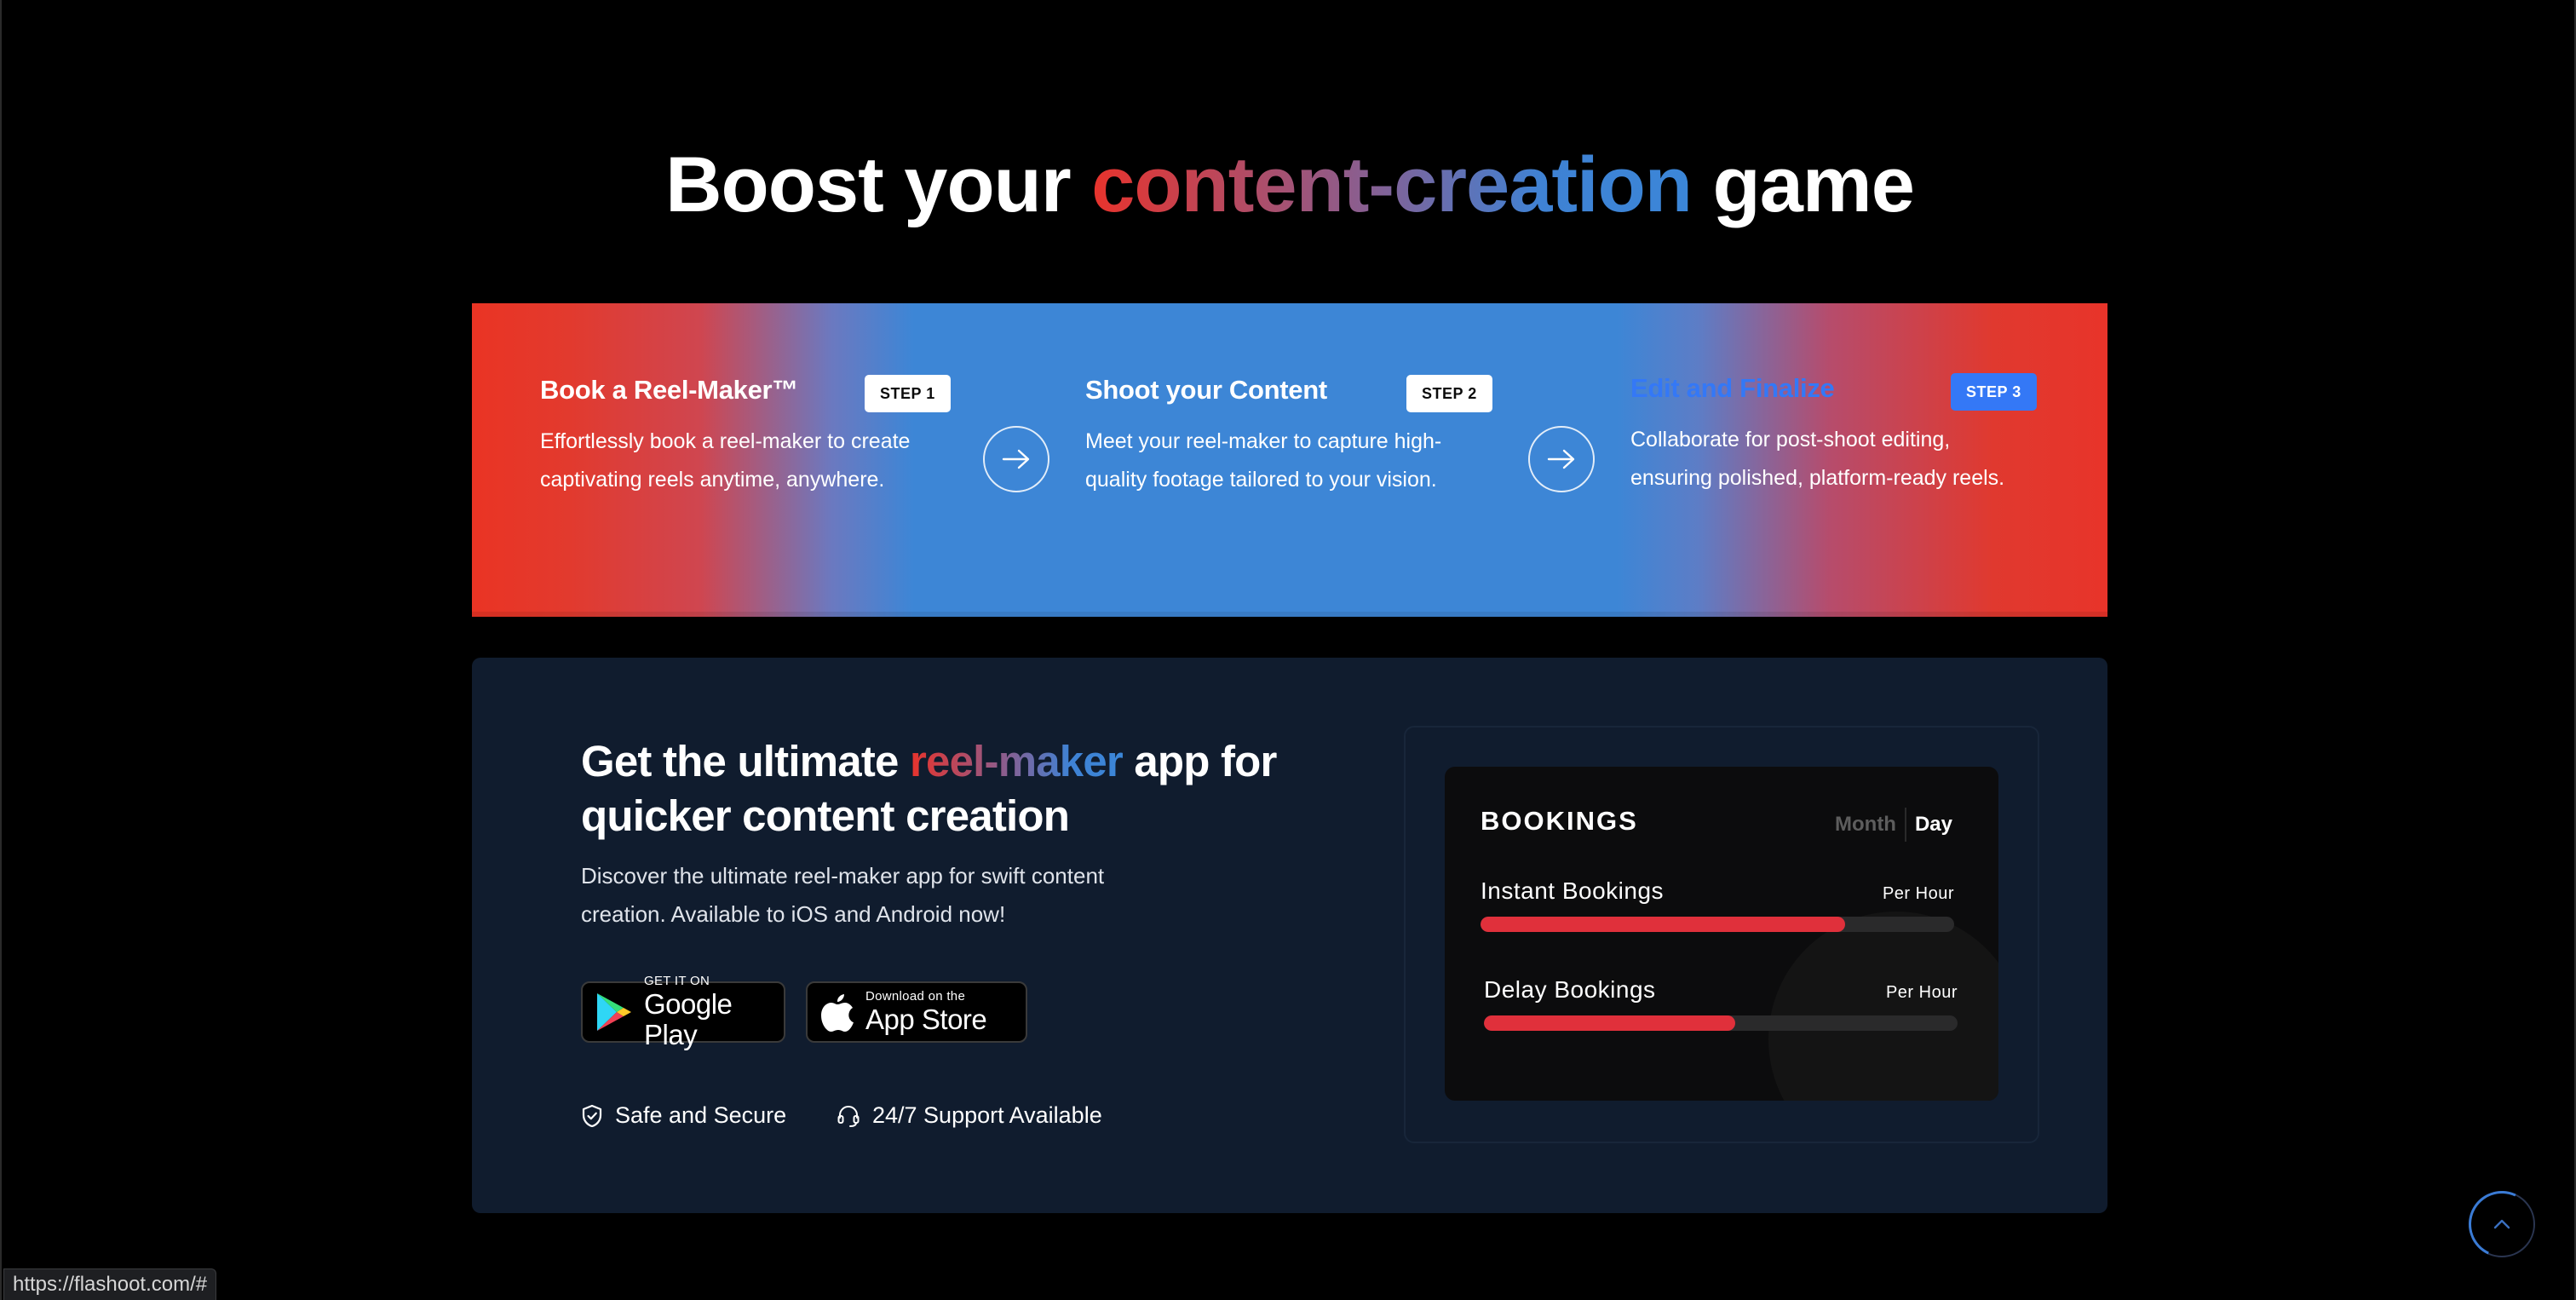  What do you see at coordinates (1017, 761) in the screenshot?
I see `app-title-highlight: reel-maker` at bounding box center [1017, 761].